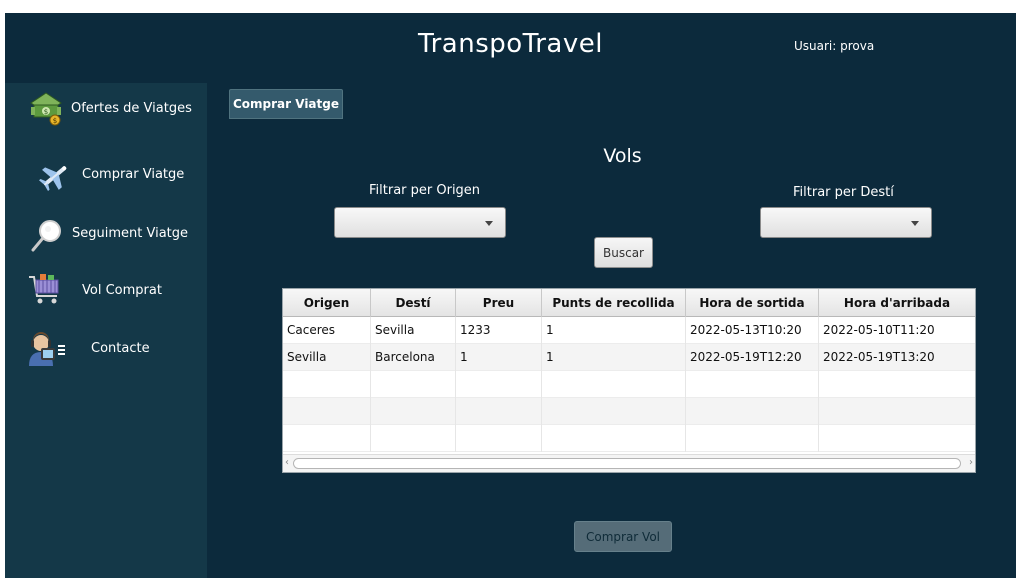  Describe the element at coordinates (499, 330) in the screenshot. I see `table-cell: 1233` at that location.